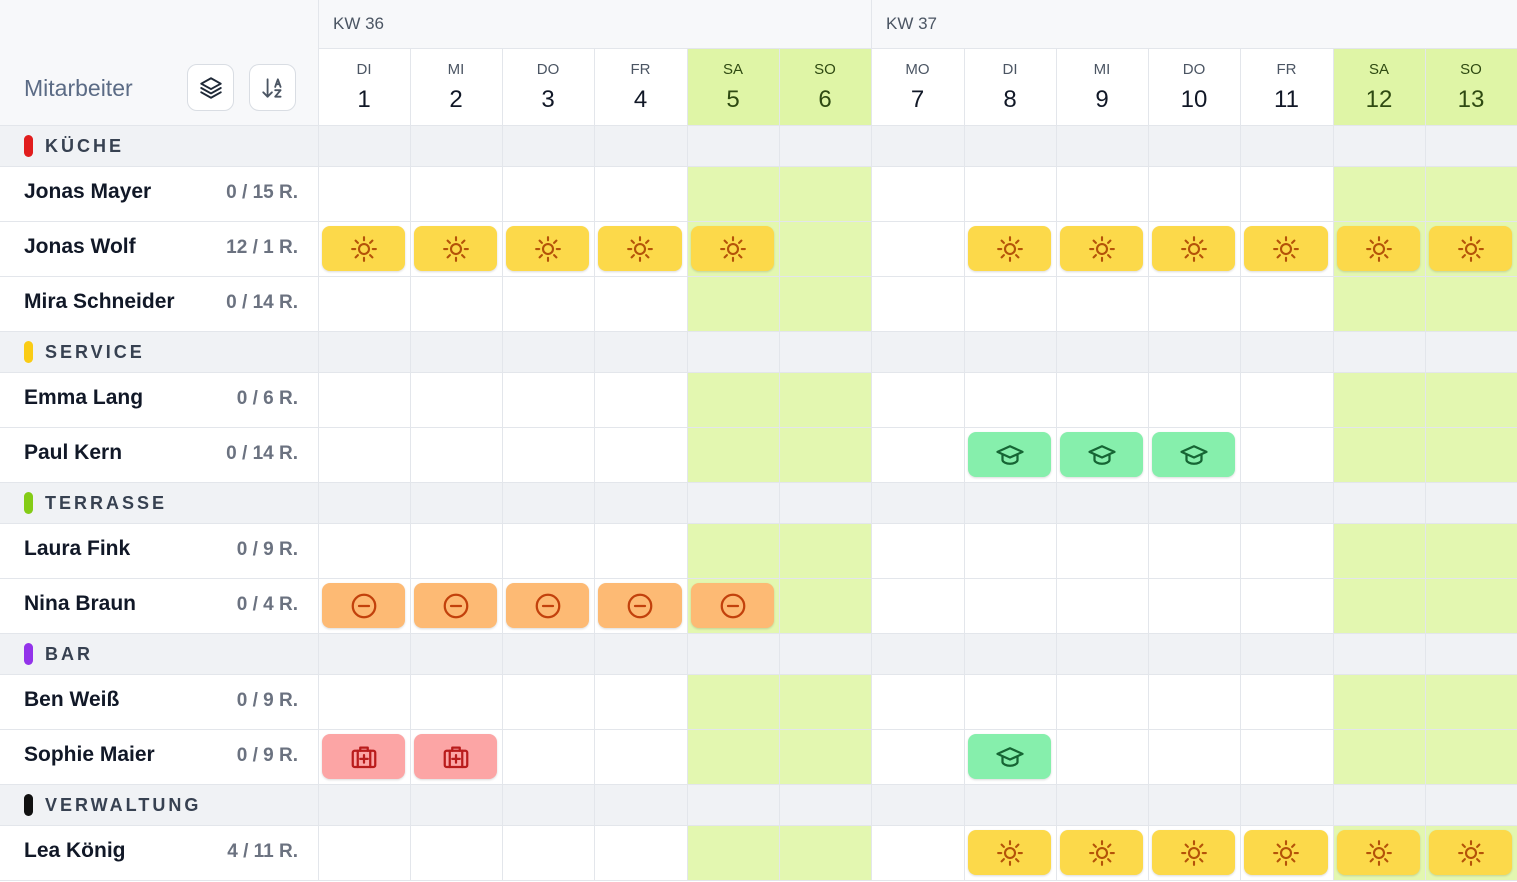 This screenshot has width=1517, height=882. Describe the element at coordinates (917, 69) in the screenshot. I see `day-name-label: MO` at that location.